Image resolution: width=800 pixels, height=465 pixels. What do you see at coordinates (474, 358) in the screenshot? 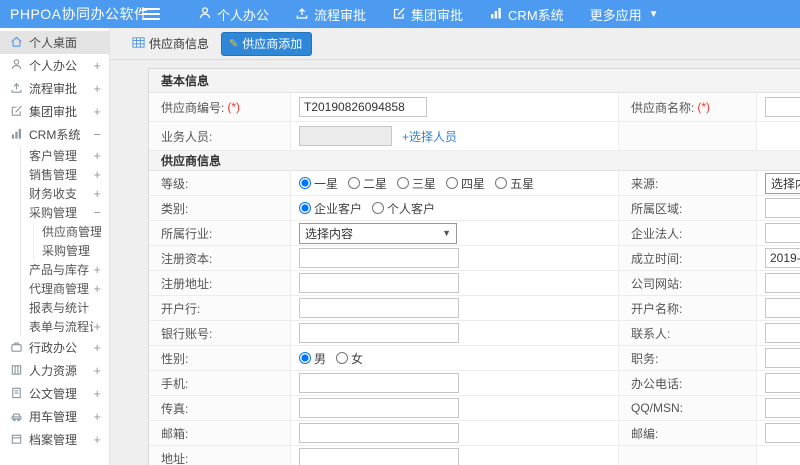
I see `form-row: 性别: 男 女 职务:` at bounding box center [474, 358].